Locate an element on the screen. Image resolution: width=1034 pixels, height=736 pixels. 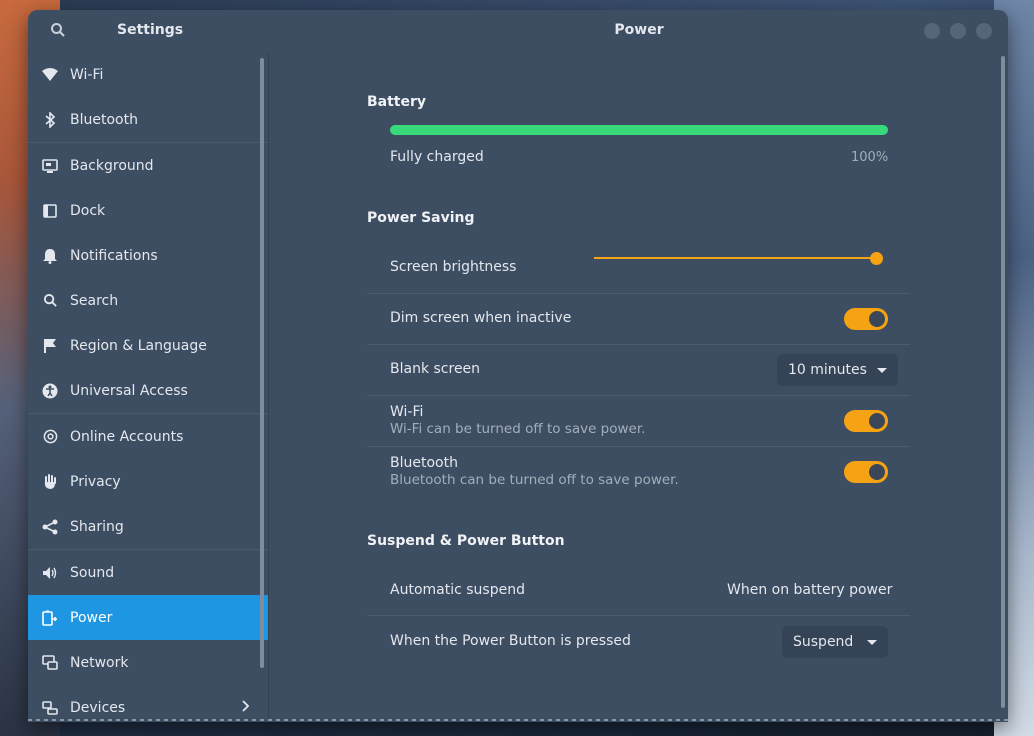
dock-icon is located at coordinates (50, 211).